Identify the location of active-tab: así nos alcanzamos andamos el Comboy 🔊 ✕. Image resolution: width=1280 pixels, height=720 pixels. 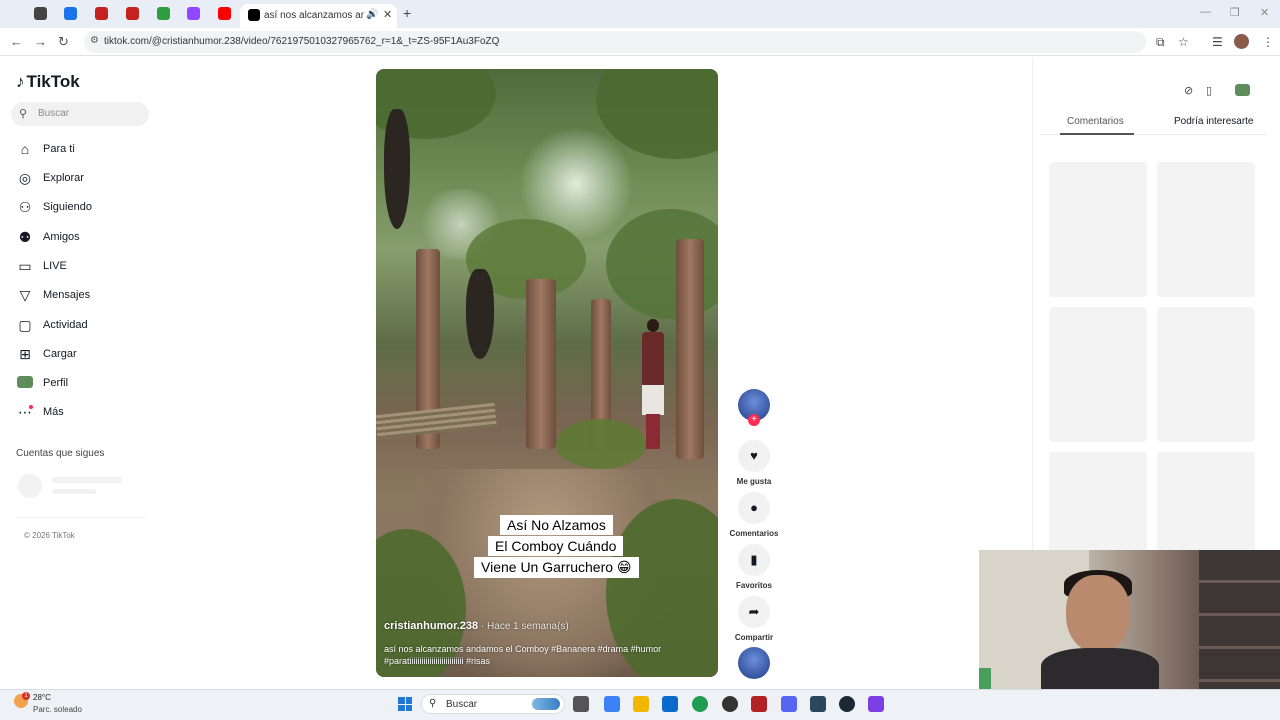
(318, 16).